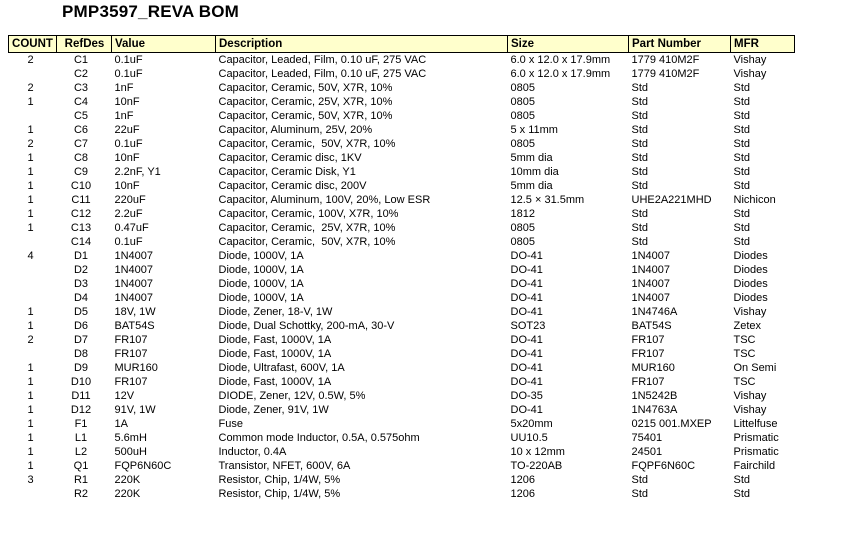 Image resolution: width=865 pixels, height=540 pixels. What do you see at coordinates (522, 116) in the screenshot?
I see `cell-size: 0805` at bounding box center [522, 116].